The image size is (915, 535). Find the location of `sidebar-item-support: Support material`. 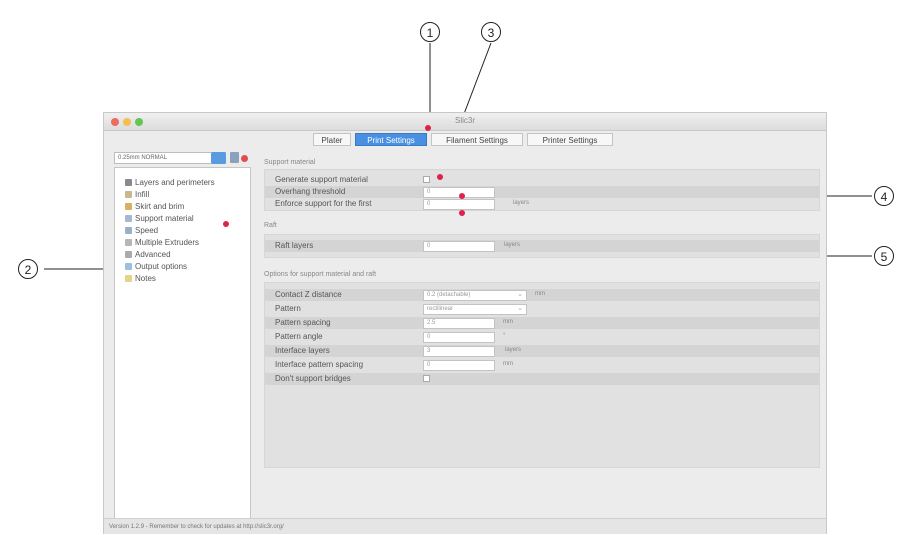

sidebar-item-support: Support material is located at coordinates (159, 219).